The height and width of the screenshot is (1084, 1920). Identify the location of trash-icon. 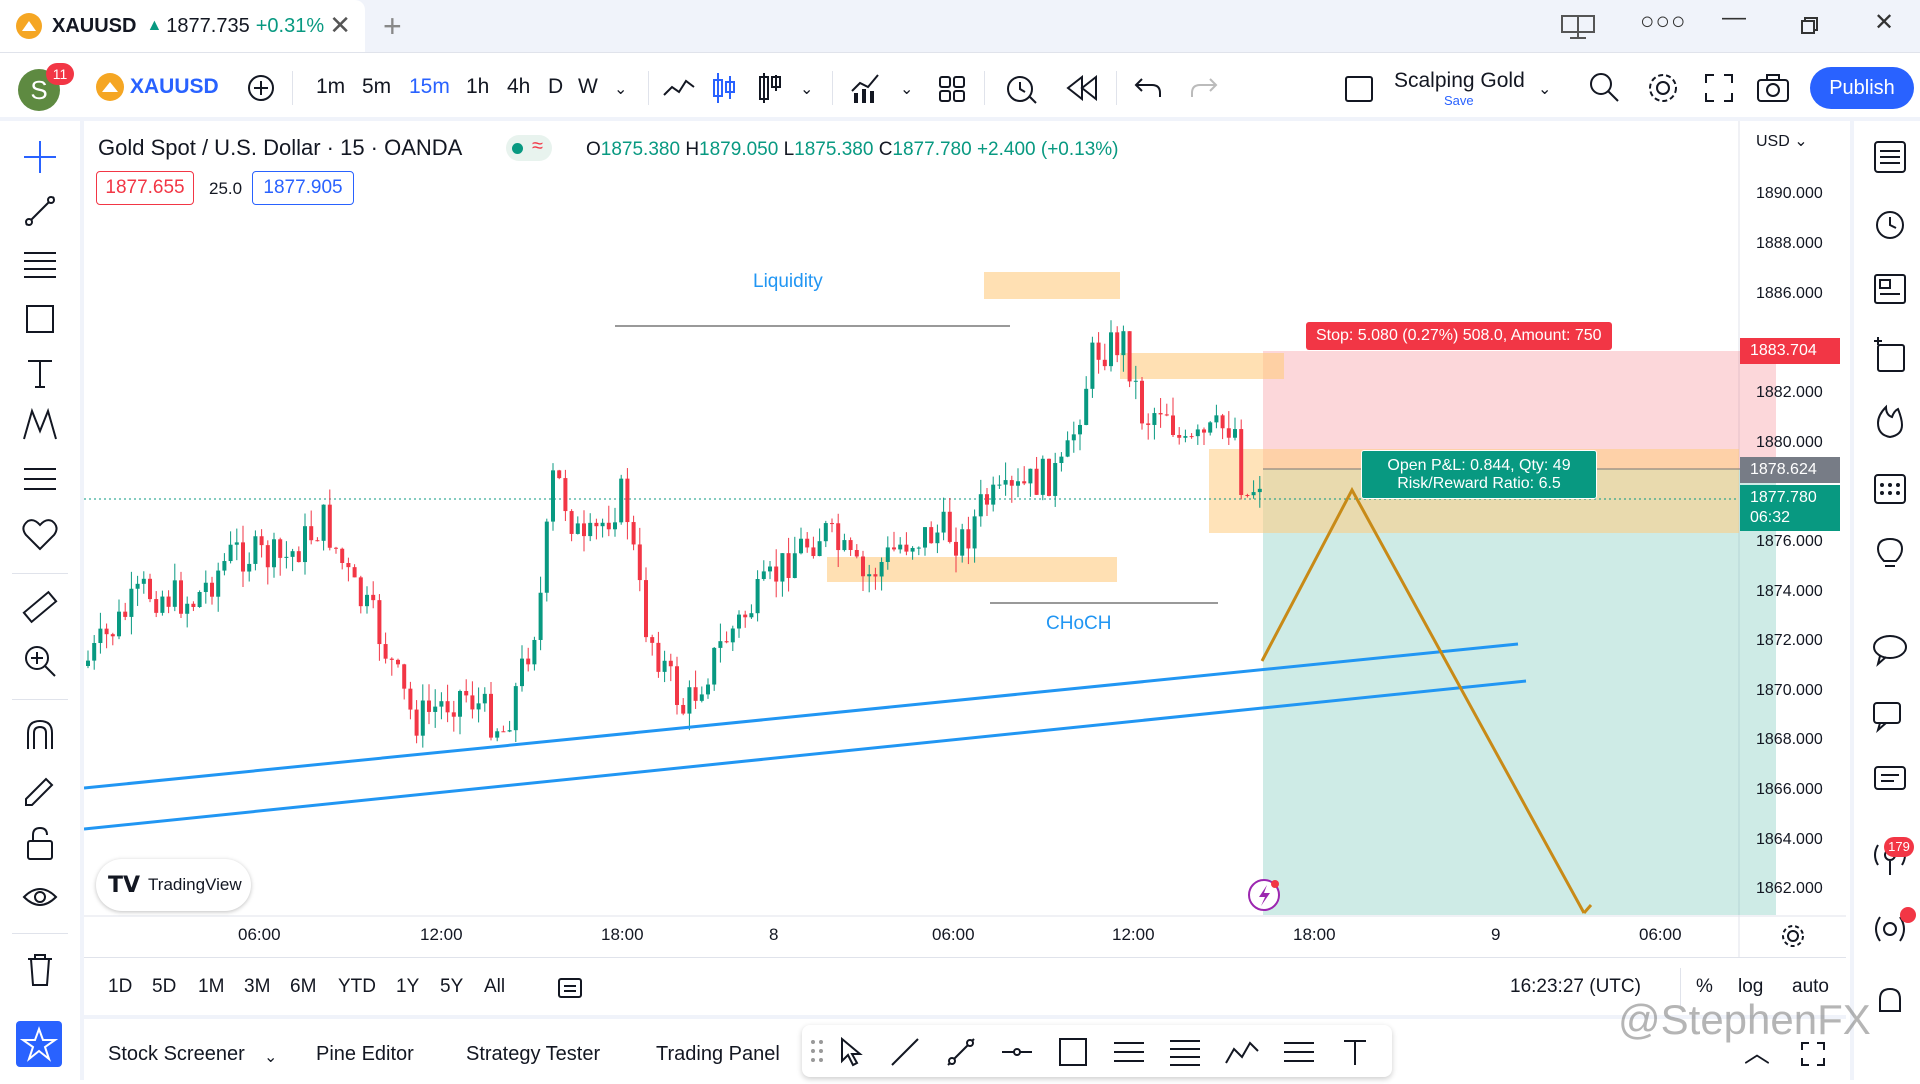
(40, 969).